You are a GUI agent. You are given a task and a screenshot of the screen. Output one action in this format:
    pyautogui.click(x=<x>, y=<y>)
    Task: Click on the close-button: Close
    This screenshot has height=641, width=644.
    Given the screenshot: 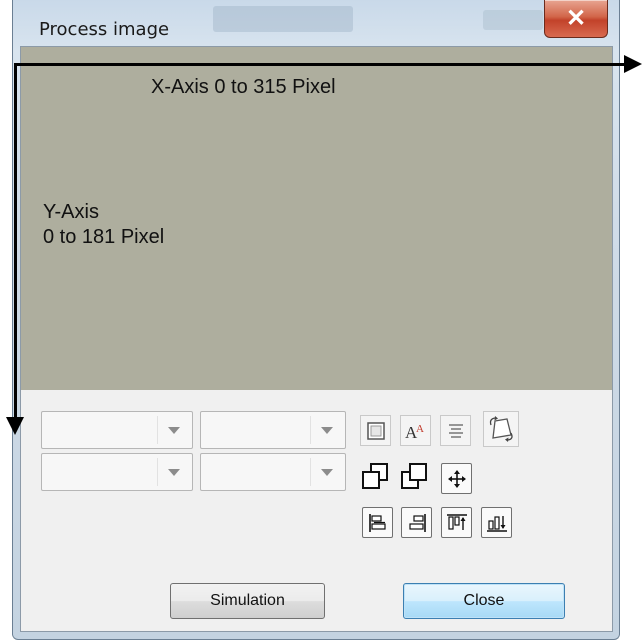 What is the action you would take?
    pyautogui.click(x=484, y=601)
    